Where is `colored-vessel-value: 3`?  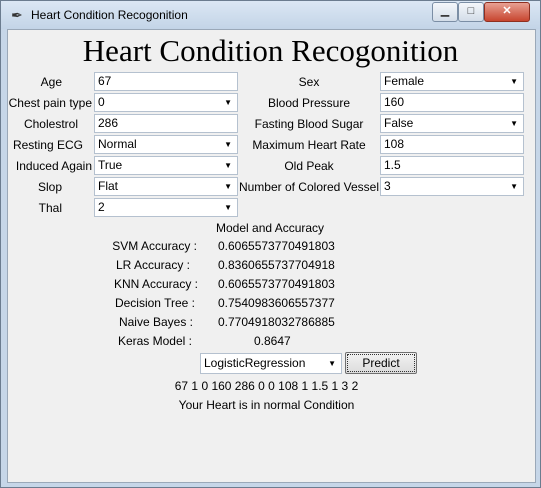 colored-vessel-value: 3 is located at coordinates (387, 186).